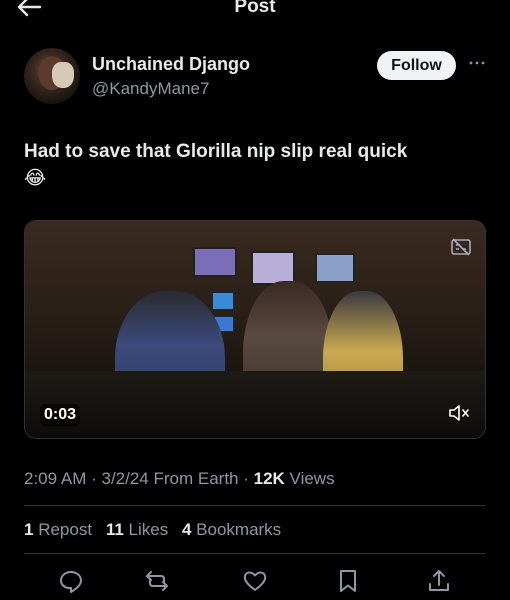 The image size is (510, 600). I want to click on likes-count: 11, so click(114, 529).